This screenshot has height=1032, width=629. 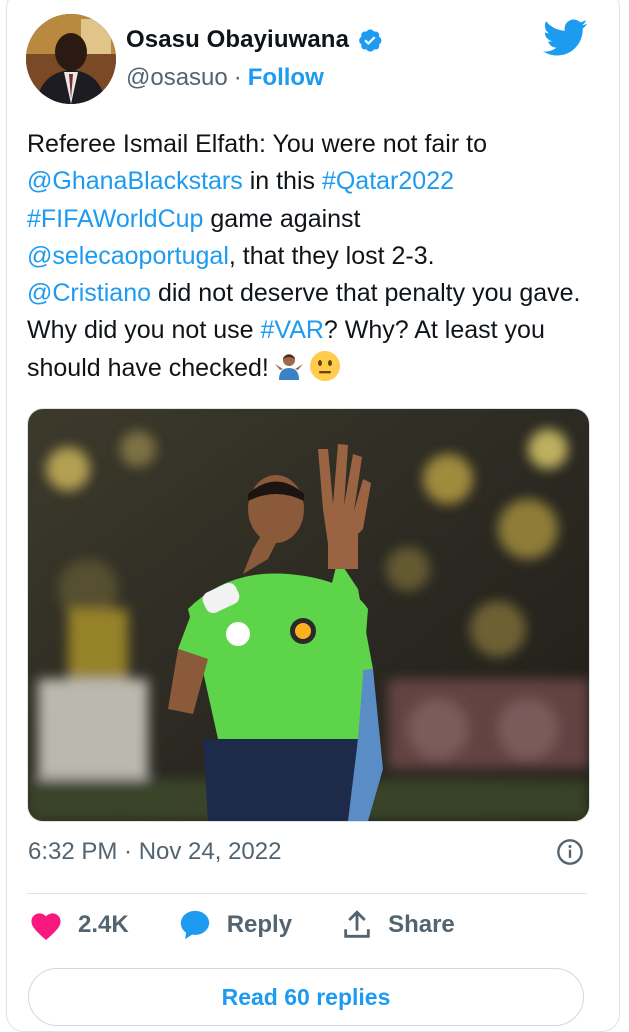 I want to click on follow-button: Follow, so click(x=286, y=78).